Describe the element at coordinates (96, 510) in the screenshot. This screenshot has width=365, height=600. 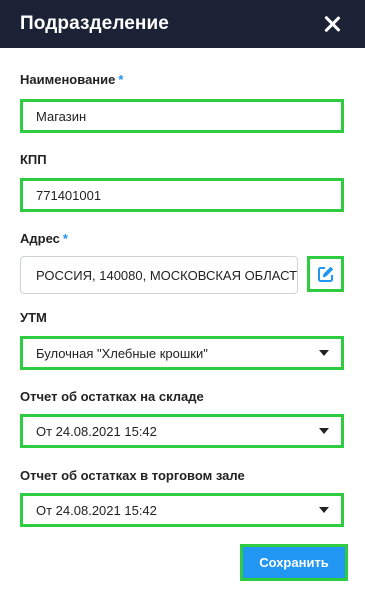
I see `hall-report-value: От 24.08.2021 15:42` at that location.